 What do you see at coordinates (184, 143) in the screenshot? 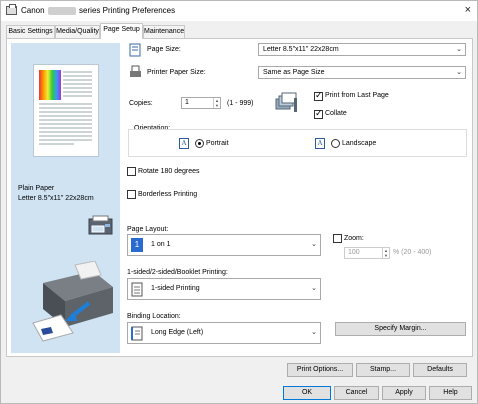
I see `portrait-icon: A` at bounding box center [184, 143].